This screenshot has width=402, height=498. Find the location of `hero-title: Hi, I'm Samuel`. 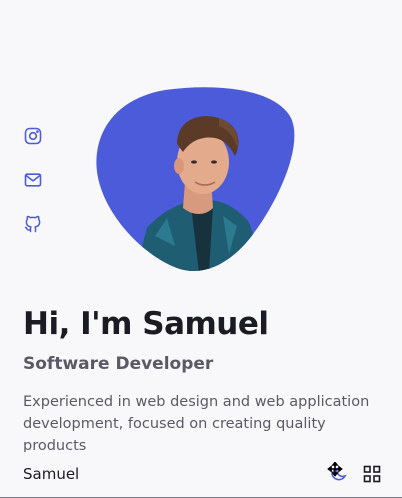

hero-title: Hi, I'm Samuel is located at coordinates (146, 324).